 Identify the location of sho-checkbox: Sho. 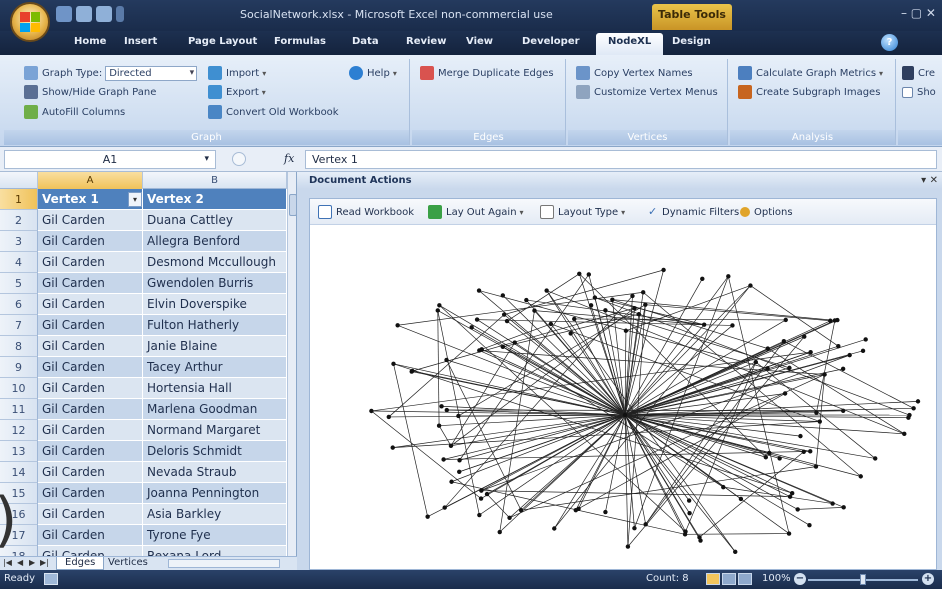
(919, 92).